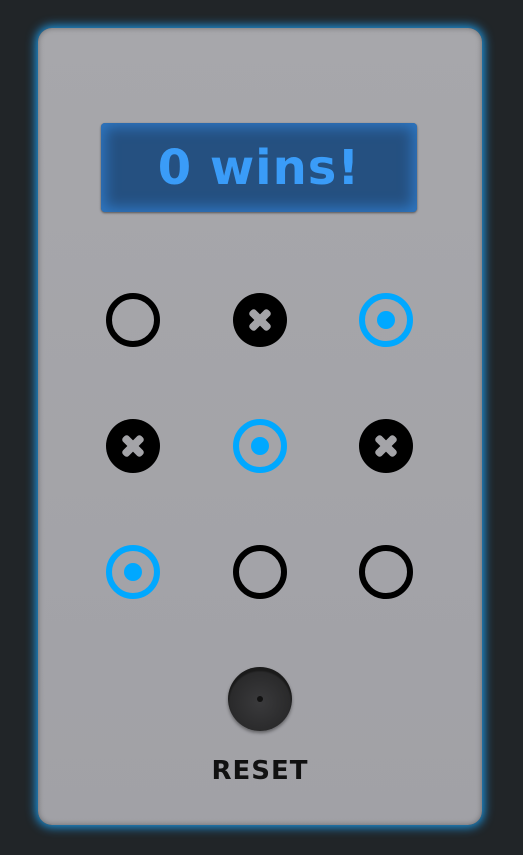  What do you see at coordinates (260, 572) in the screenshot?
I see `cell-r3c2-empty` at bounding box center [260, 572].